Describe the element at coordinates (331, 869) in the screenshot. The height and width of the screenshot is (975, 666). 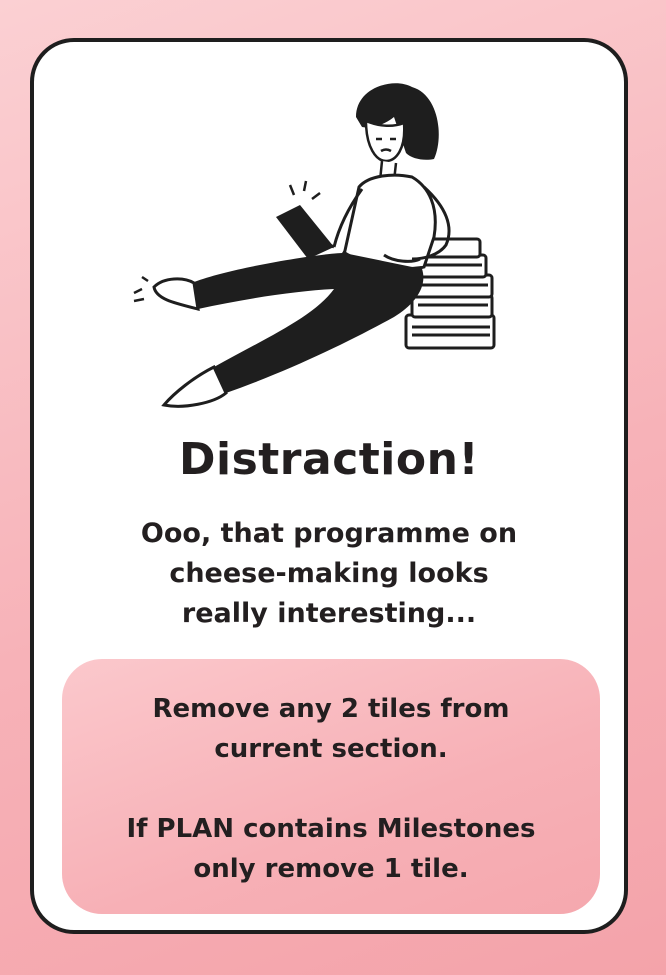
I see `condition-line: only remove 1 tile.` at that location.